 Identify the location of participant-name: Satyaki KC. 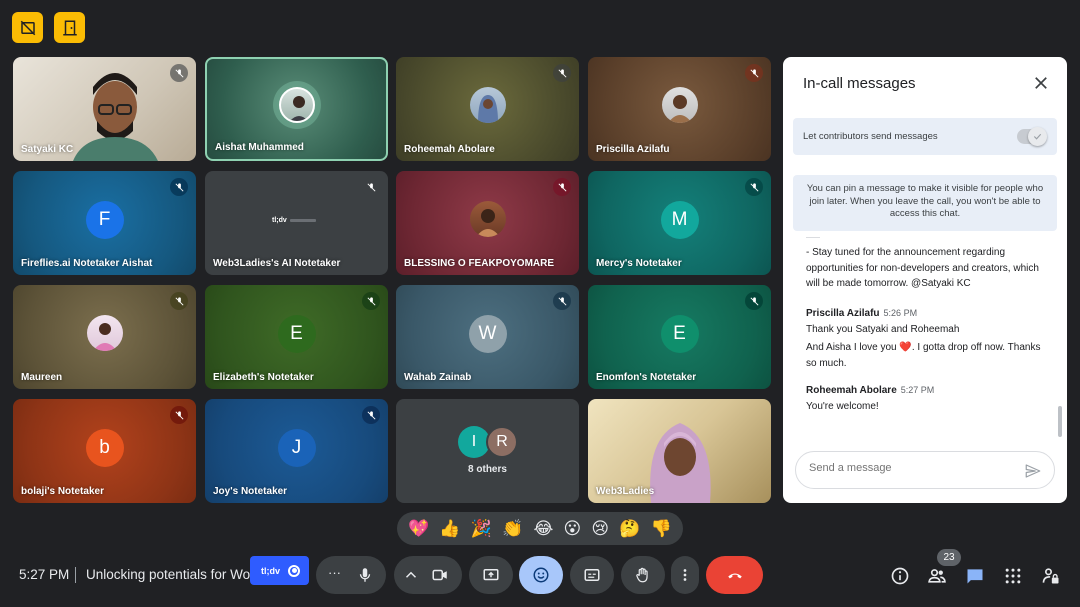
(47, 149).